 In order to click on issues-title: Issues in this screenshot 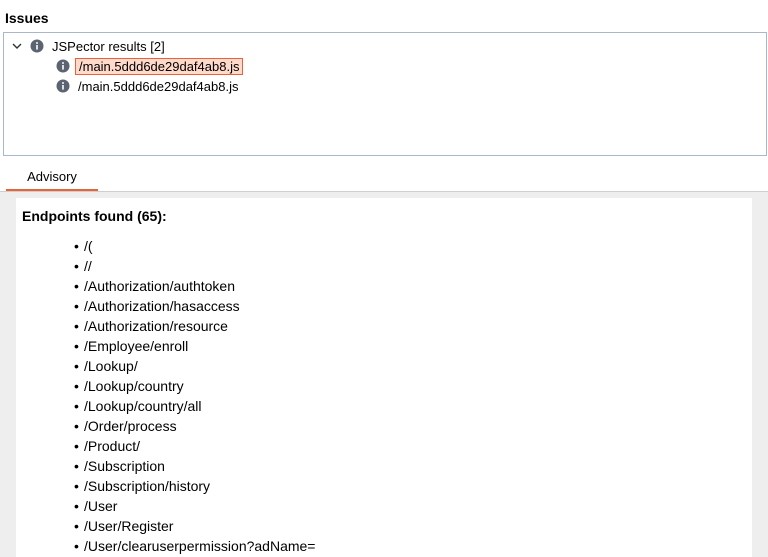, I will do `click(27, 18)`.